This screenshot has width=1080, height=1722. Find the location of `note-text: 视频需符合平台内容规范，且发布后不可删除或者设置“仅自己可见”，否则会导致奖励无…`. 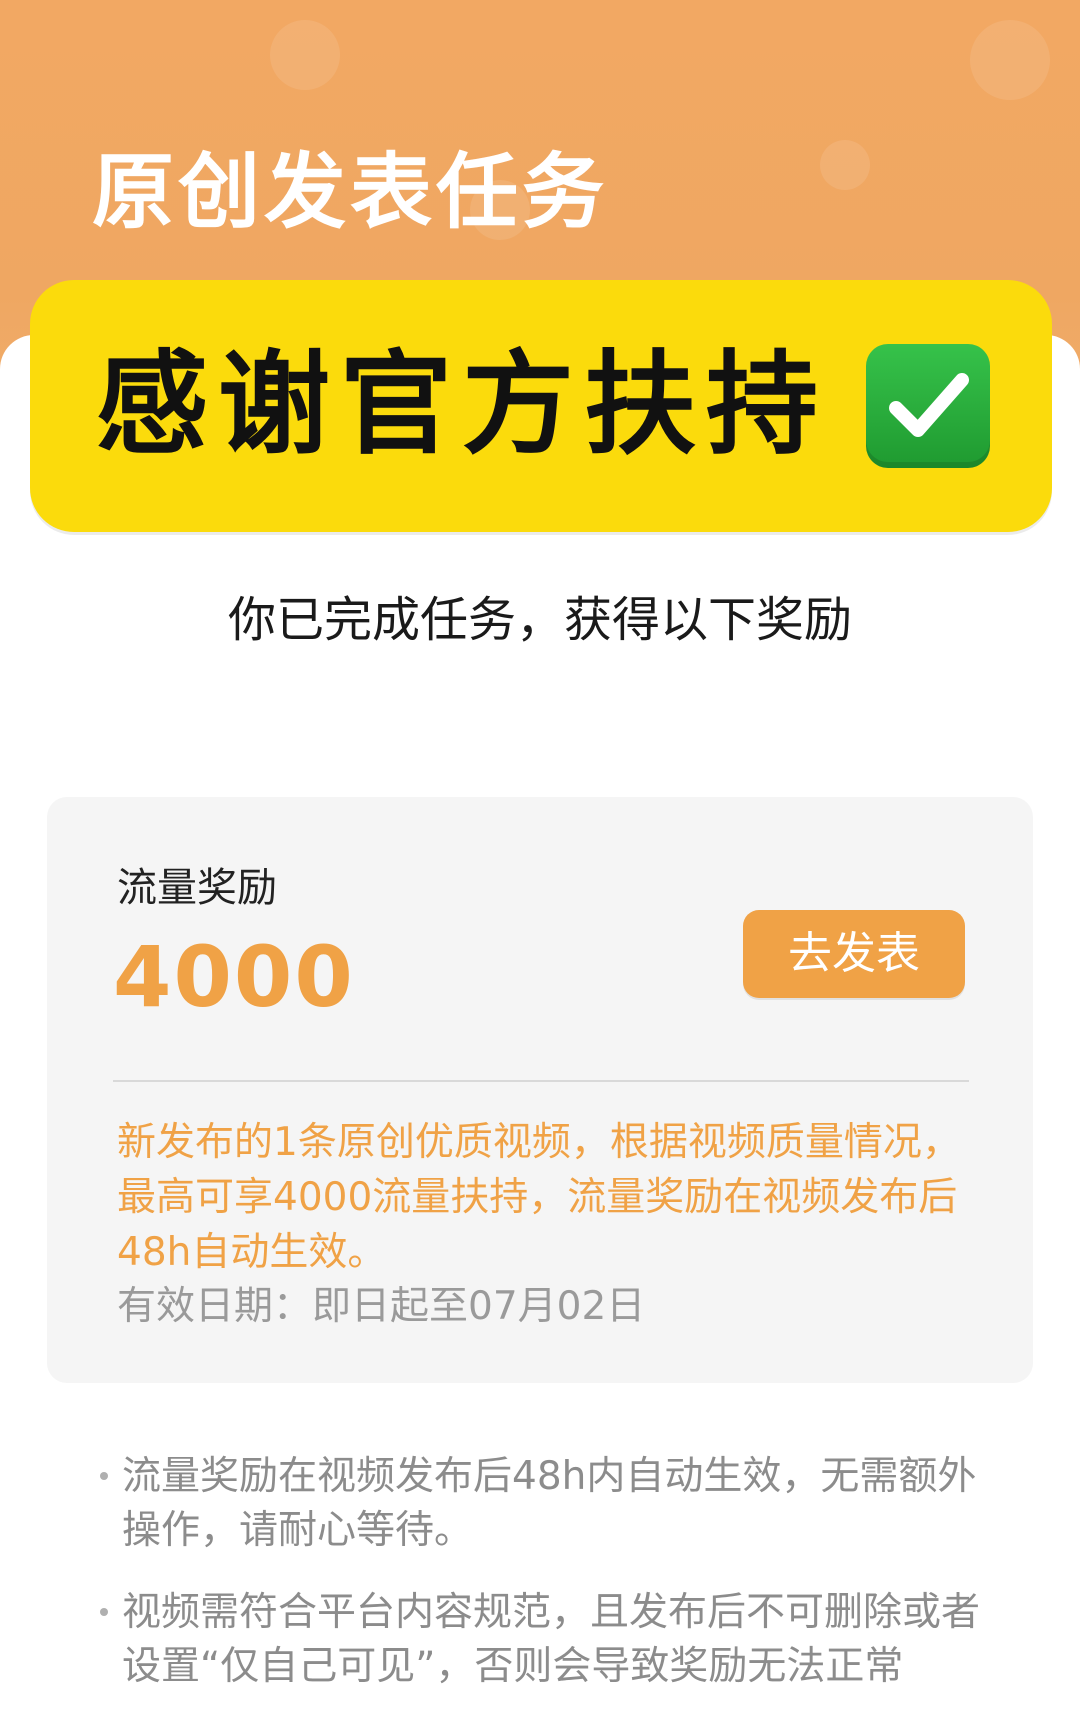

note-text: 视频需符合平台内容规范，且发布后不可删除或者设置“仅自己可见”，否则会导致奖励无… is located at coordinates (551, 1639).